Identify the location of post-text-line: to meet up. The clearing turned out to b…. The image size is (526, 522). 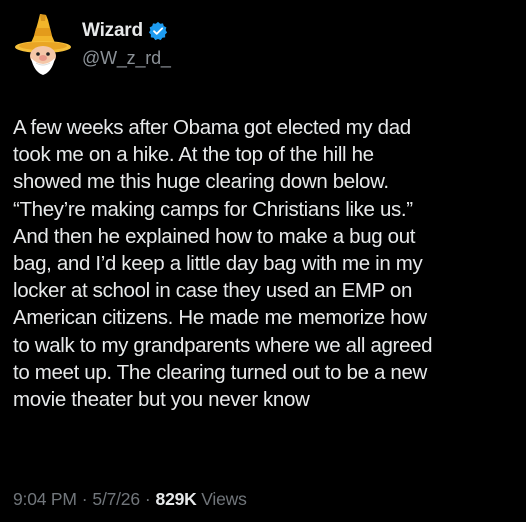
(220, 372).